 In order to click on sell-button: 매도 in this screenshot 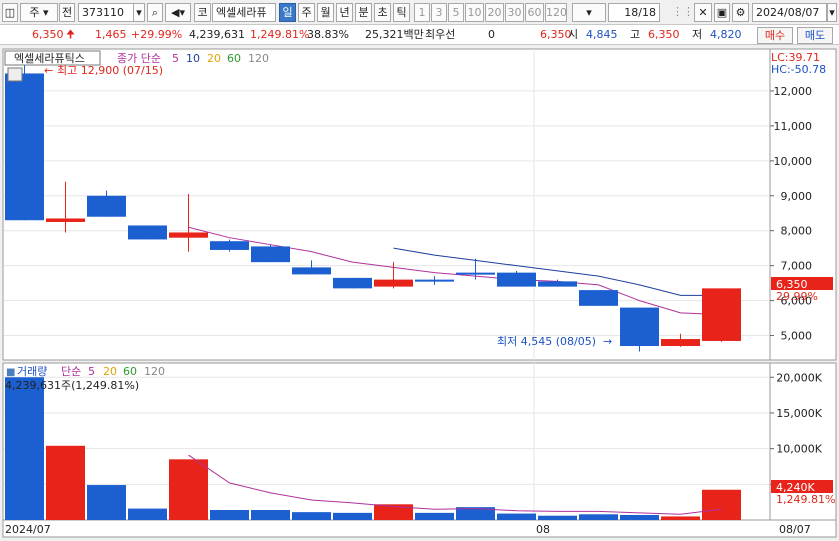, I will do `click(815, 35)`.